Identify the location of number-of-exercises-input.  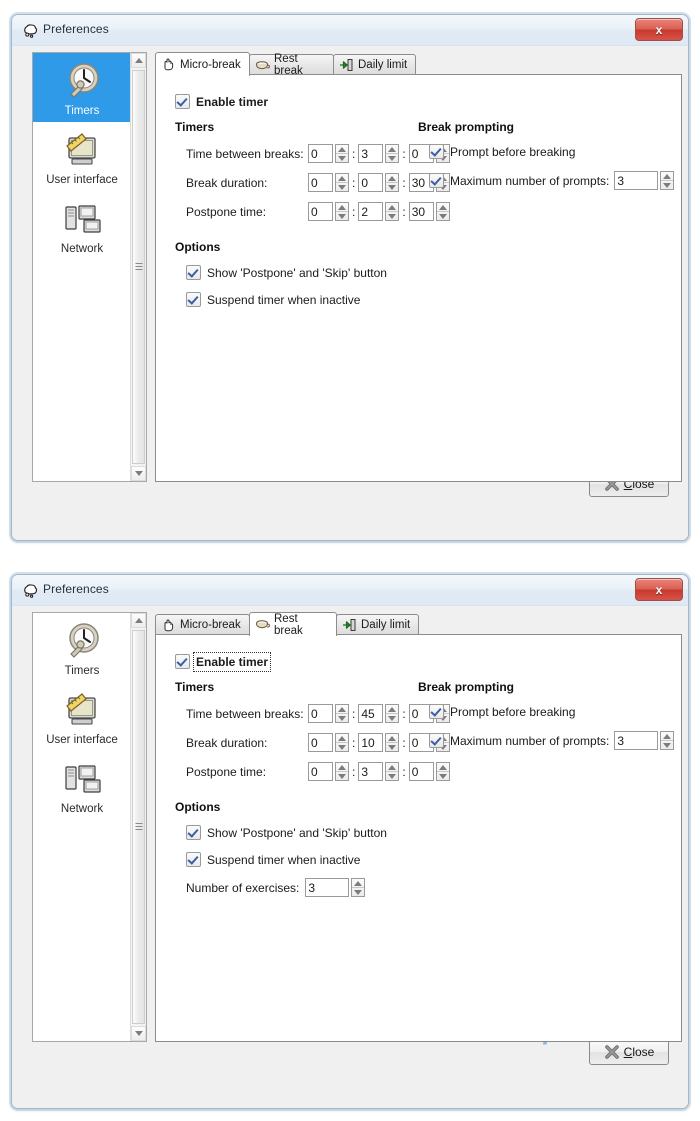
(327, 887).